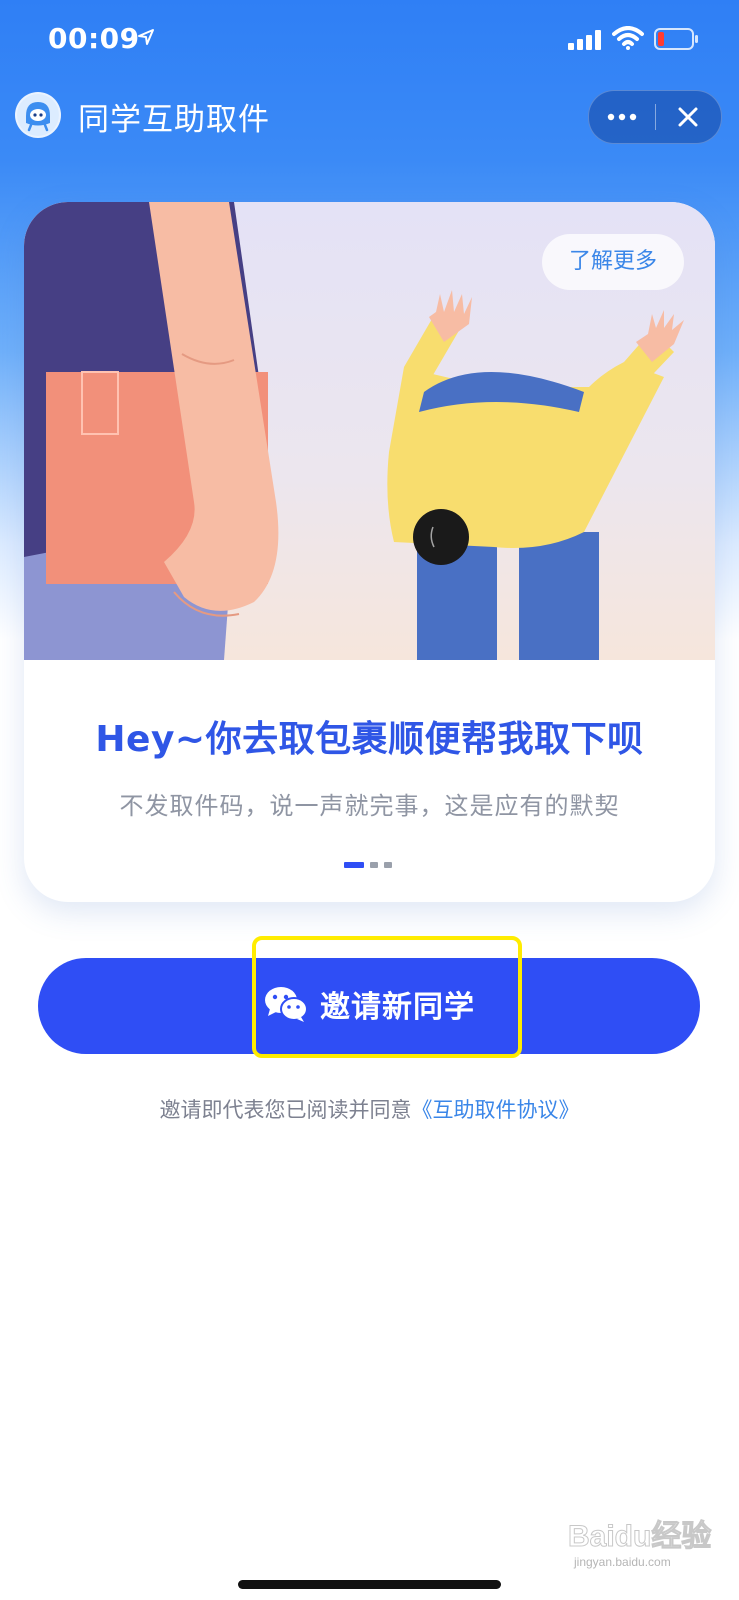 This screenshot has height=1600, width=739. What do you see at coordinates (146, 37) in the screenshot?
I see `location-arrow-icon` at bounding box center [146, 37].